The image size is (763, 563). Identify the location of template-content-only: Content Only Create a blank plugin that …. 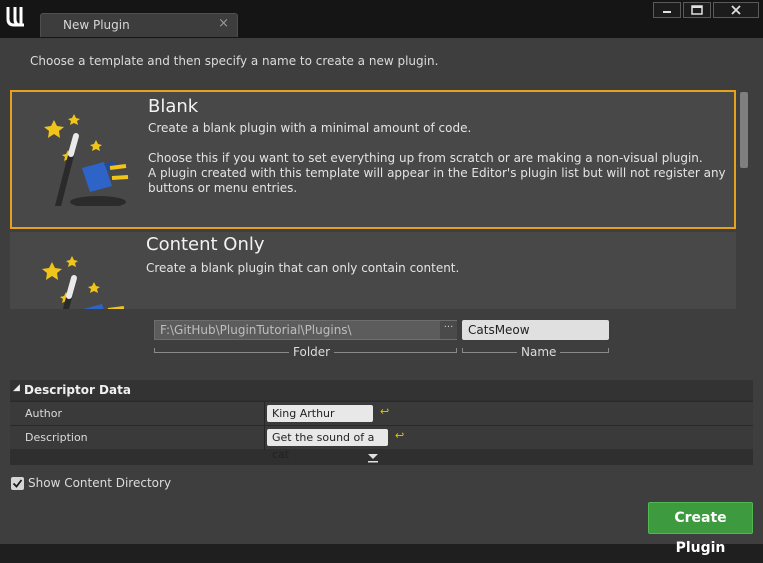
(373, 270).